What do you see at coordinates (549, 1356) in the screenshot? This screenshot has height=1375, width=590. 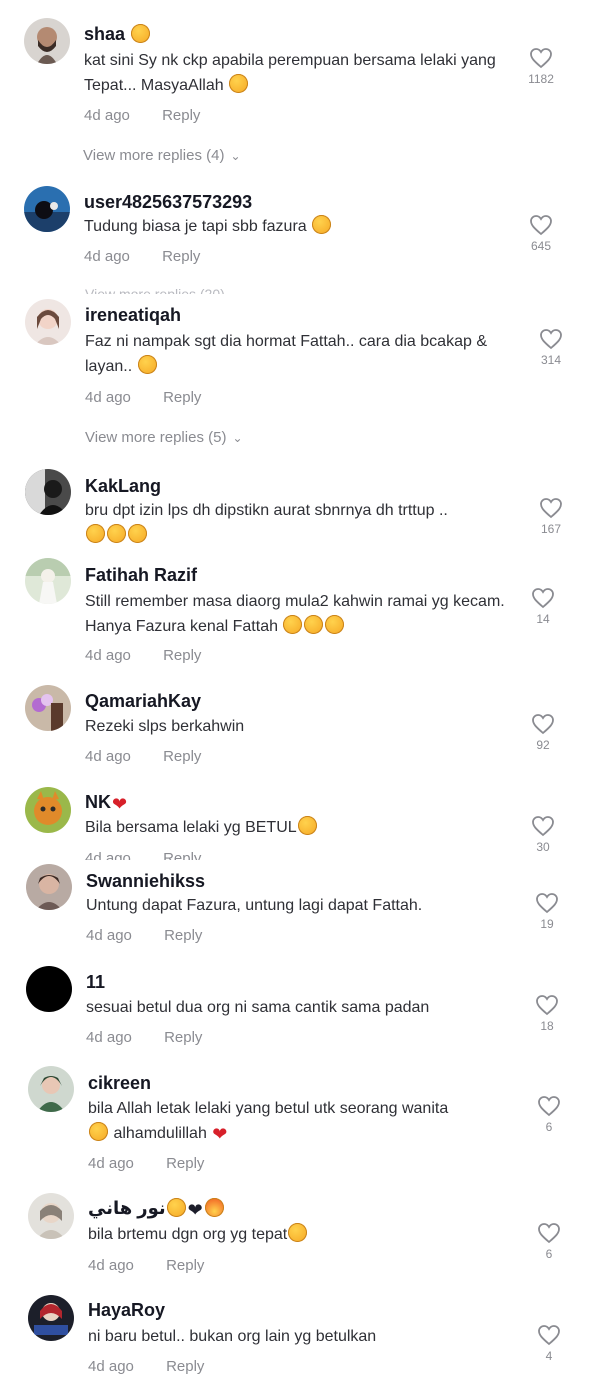 I see `like-count: 4` at bounding box center [549, 1356].